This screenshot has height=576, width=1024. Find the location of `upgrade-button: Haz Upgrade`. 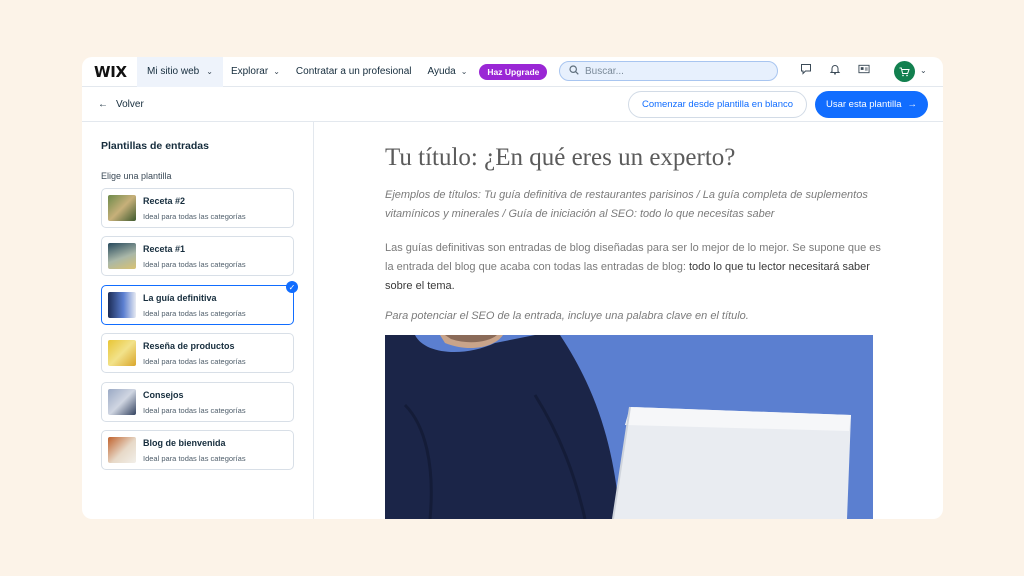

upgrade-button: Haz Upgrade is located at coordinates (513, 71).